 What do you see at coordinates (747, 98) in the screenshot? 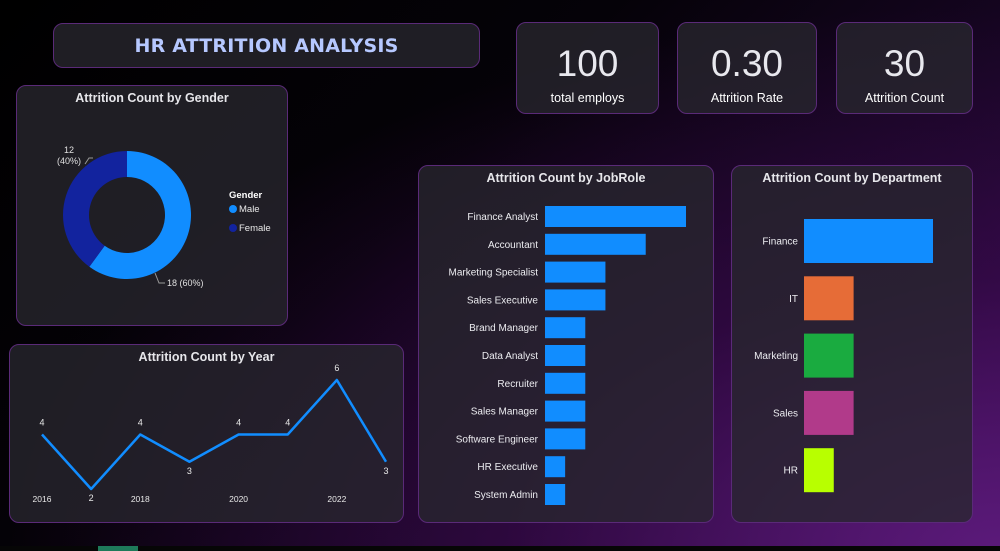
I see `kpi-label: Attrition Rate` at bounding box center [747, 98].